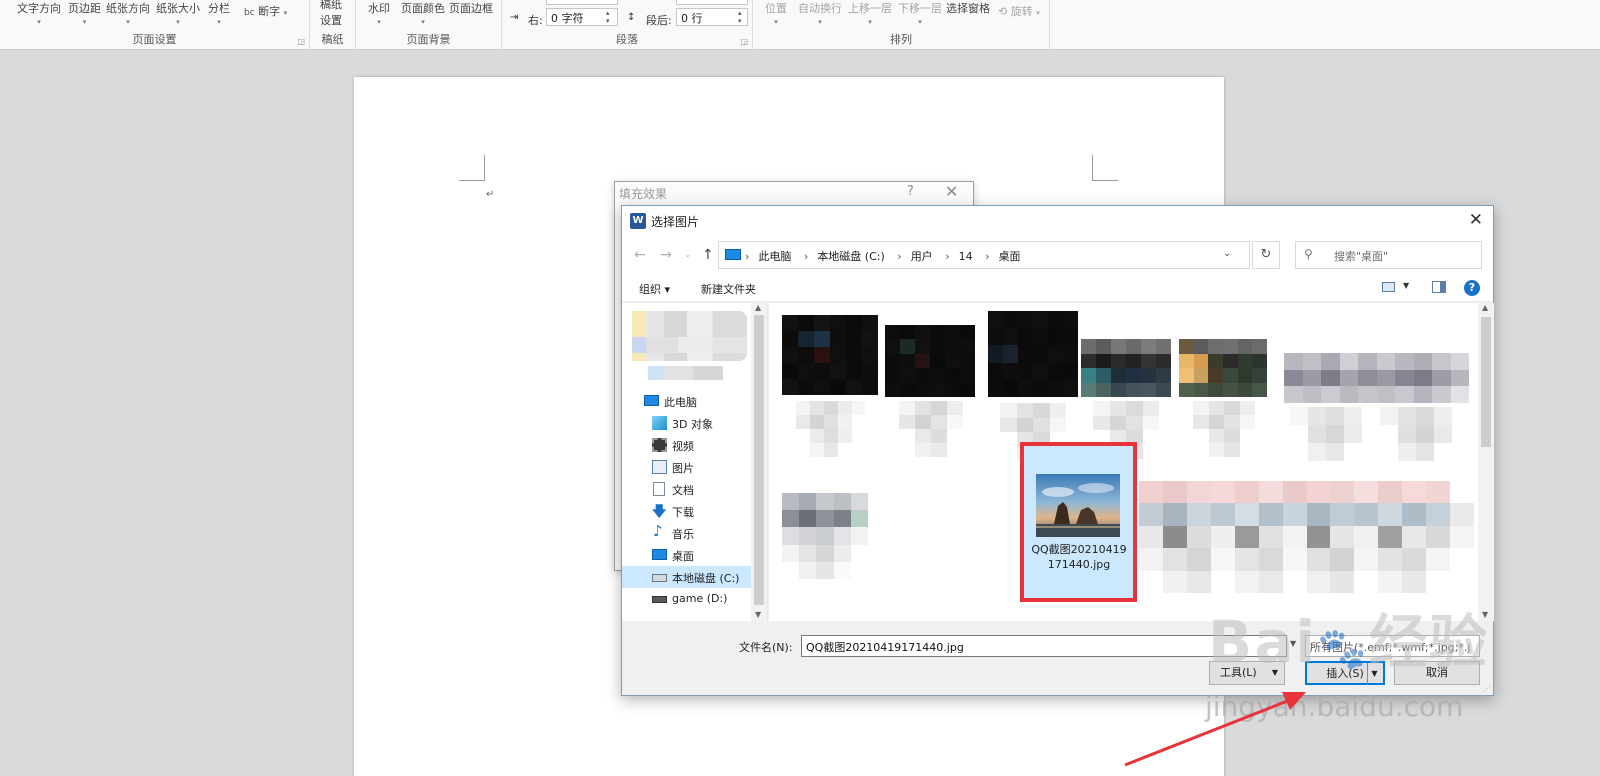 This screenshot has height=776, width=1600. I want to click on view-mode-icon, so click(1388, 287).